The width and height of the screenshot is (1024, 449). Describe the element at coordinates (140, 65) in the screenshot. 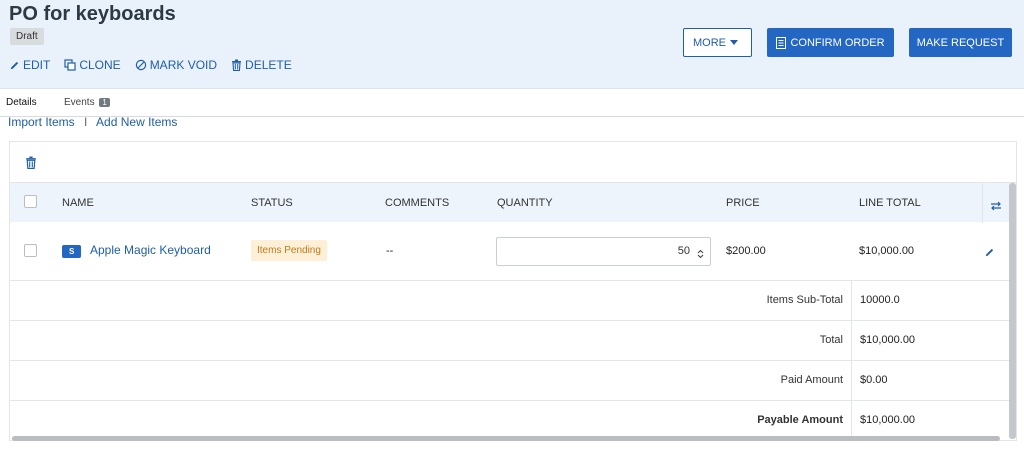

I see `void-icon` at that location.